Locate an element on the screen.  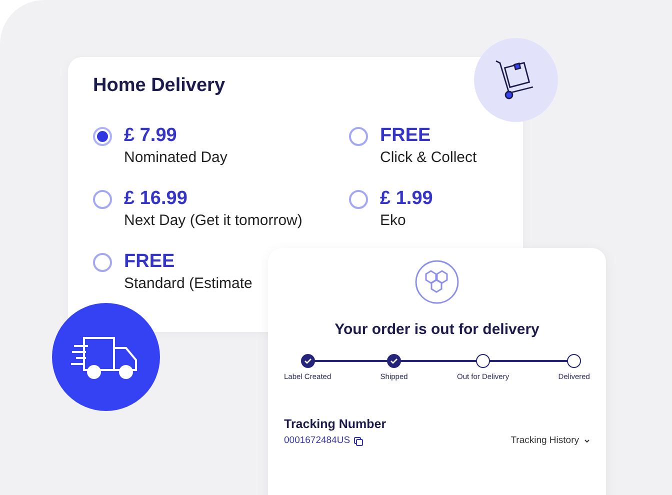
tracking-number: 0001672484US is located at coordinates (317, 441).